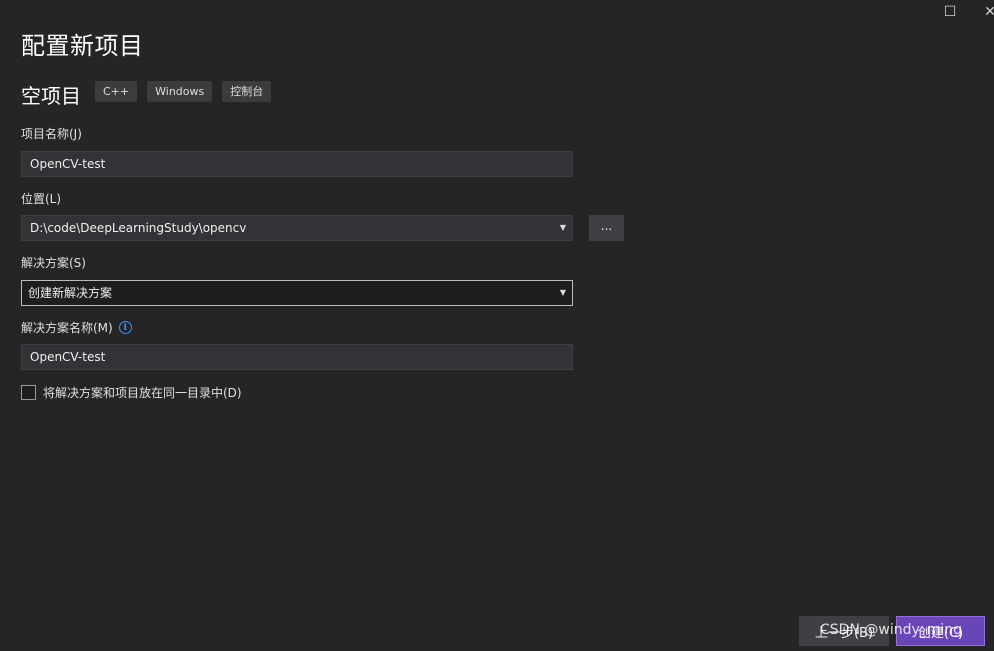 The width and height of the screenshot is (994, 651). What do you see at coordinates (51, 134) in the screenshot?
I see `project-name-label: 项目名称(J)` at bounding box center [51, 134].